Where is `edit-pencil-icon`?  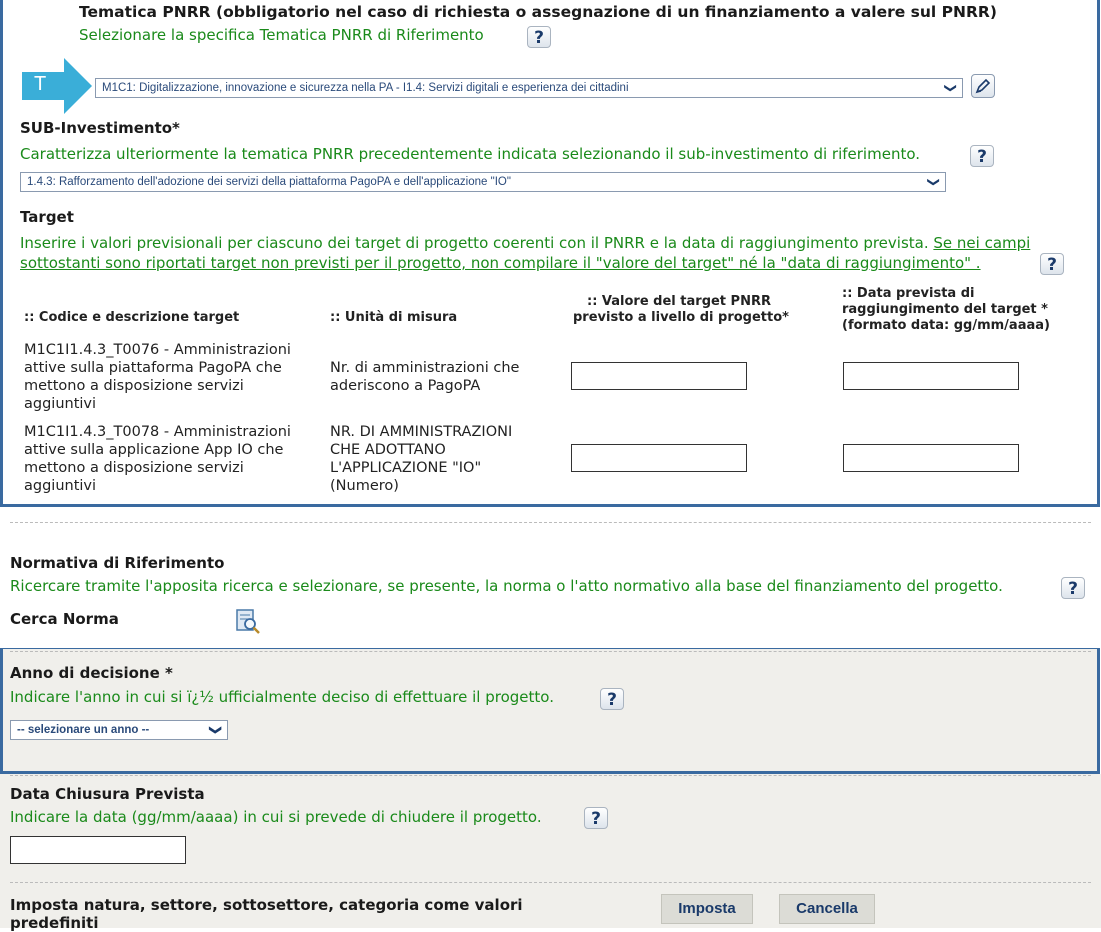
edit-pencil-icon is located at coordinates (983, 86).